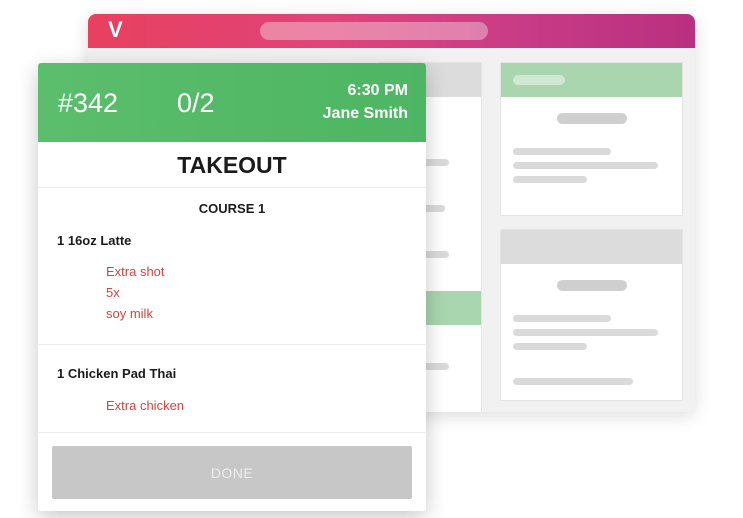  Describe the element at coordinates (374, 31) in the screenshot. I see `search-bar` at that location.